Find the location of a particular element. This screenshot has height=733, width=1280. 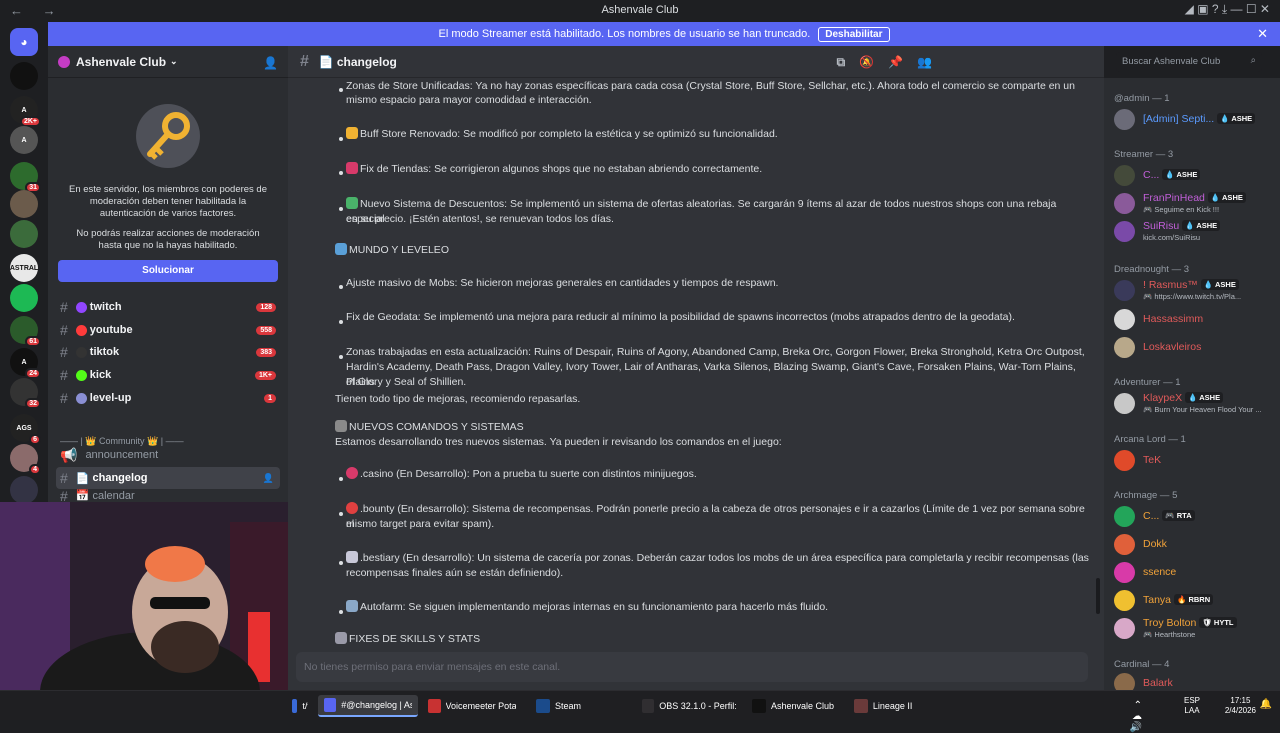

server-icon: ASTRAL is located at coordinates (24, 268).